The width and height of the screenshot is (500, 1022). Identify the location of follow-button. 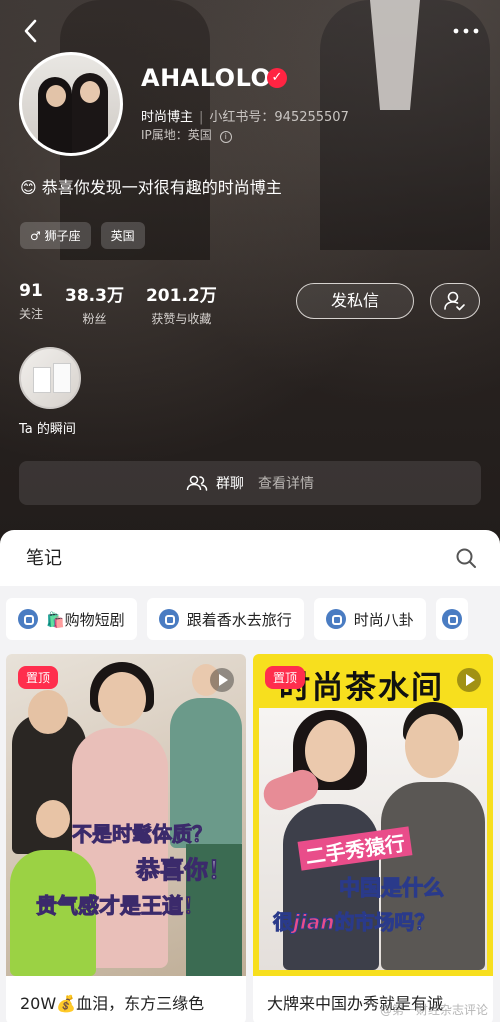
(455, 301).